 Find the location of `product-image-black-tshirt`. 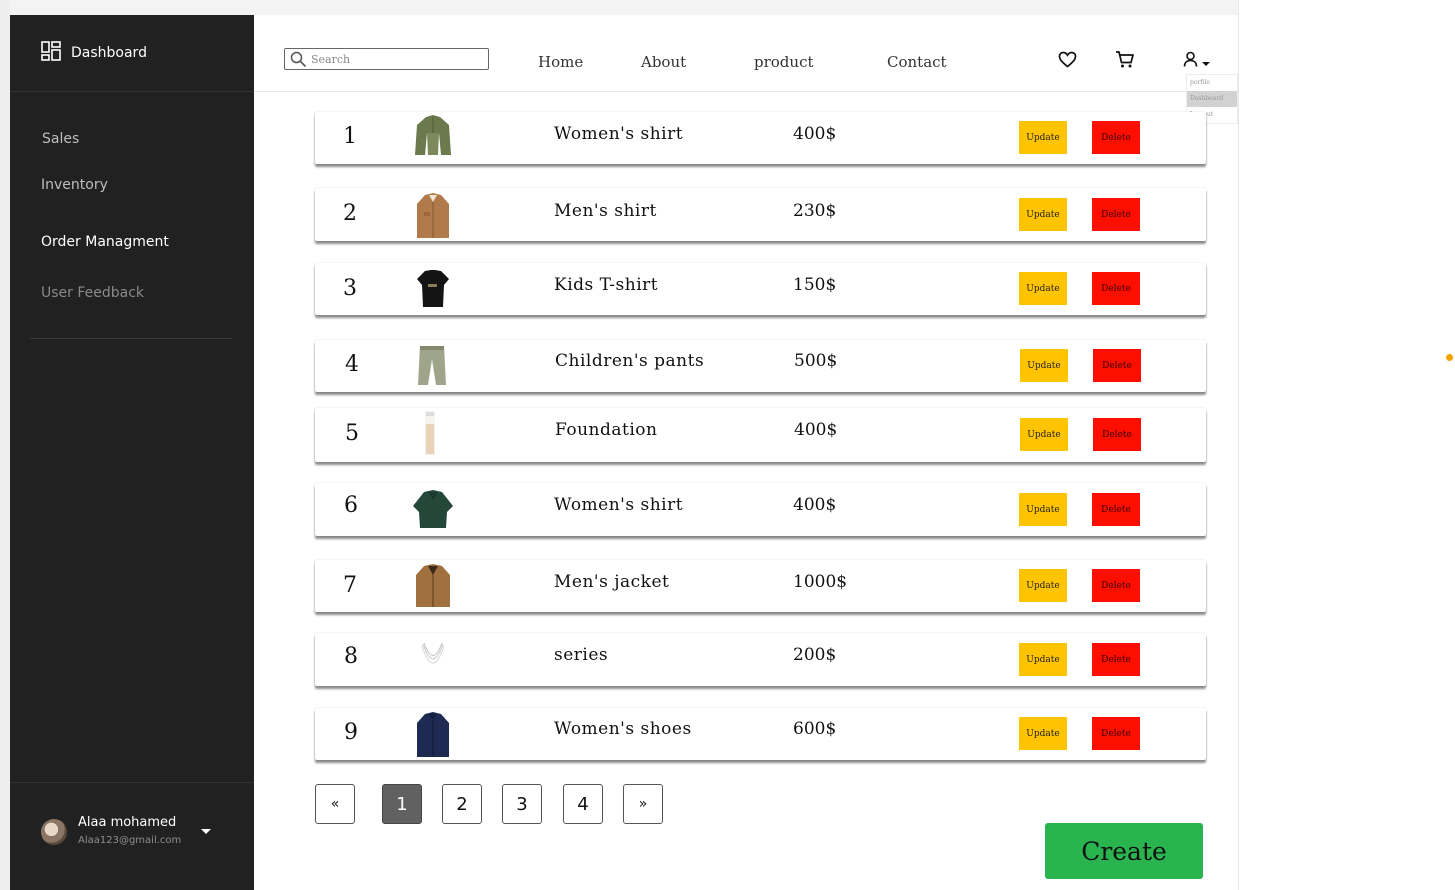

product-image-black-tshirt is located at coordinates (433, 290).